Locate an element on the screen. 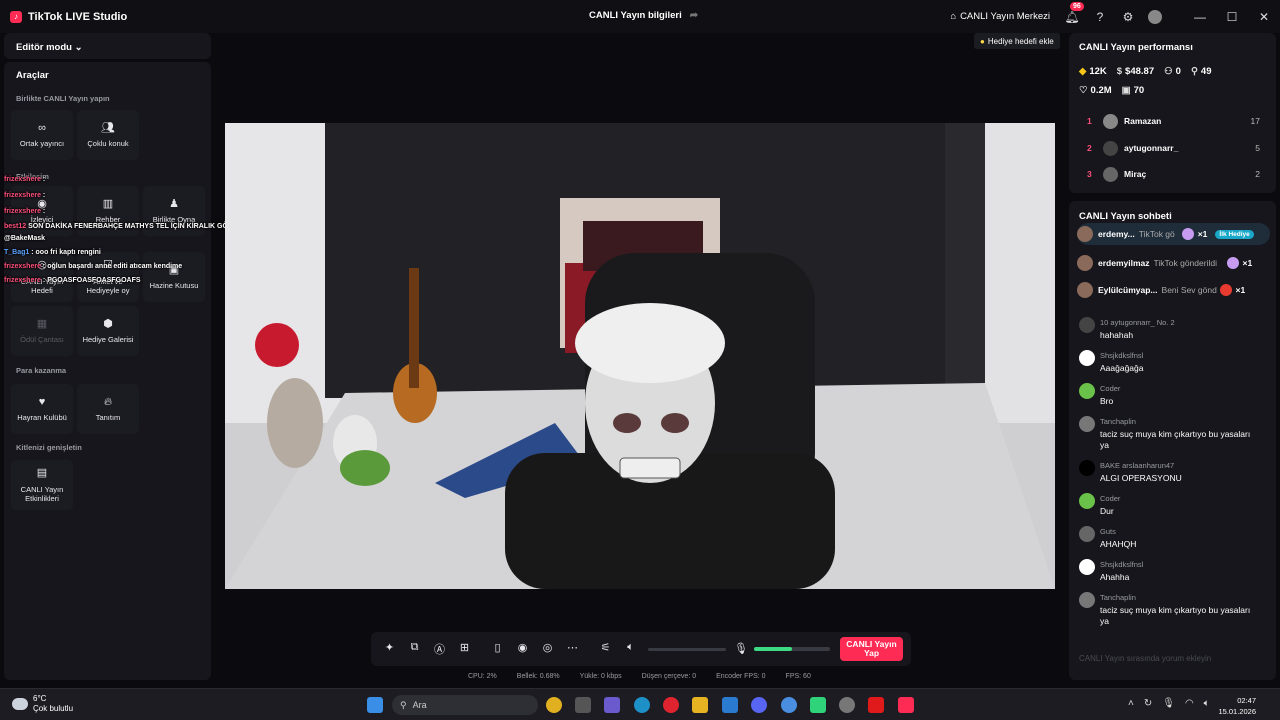  edge-icon is located at coordinates (642, 705).